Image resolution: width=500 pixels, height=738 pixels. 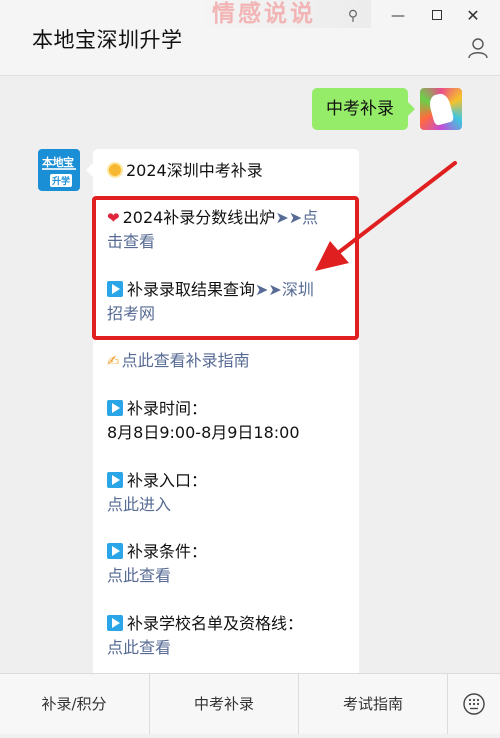 I want to click on avatar-figure, so click(x=441, y=109).